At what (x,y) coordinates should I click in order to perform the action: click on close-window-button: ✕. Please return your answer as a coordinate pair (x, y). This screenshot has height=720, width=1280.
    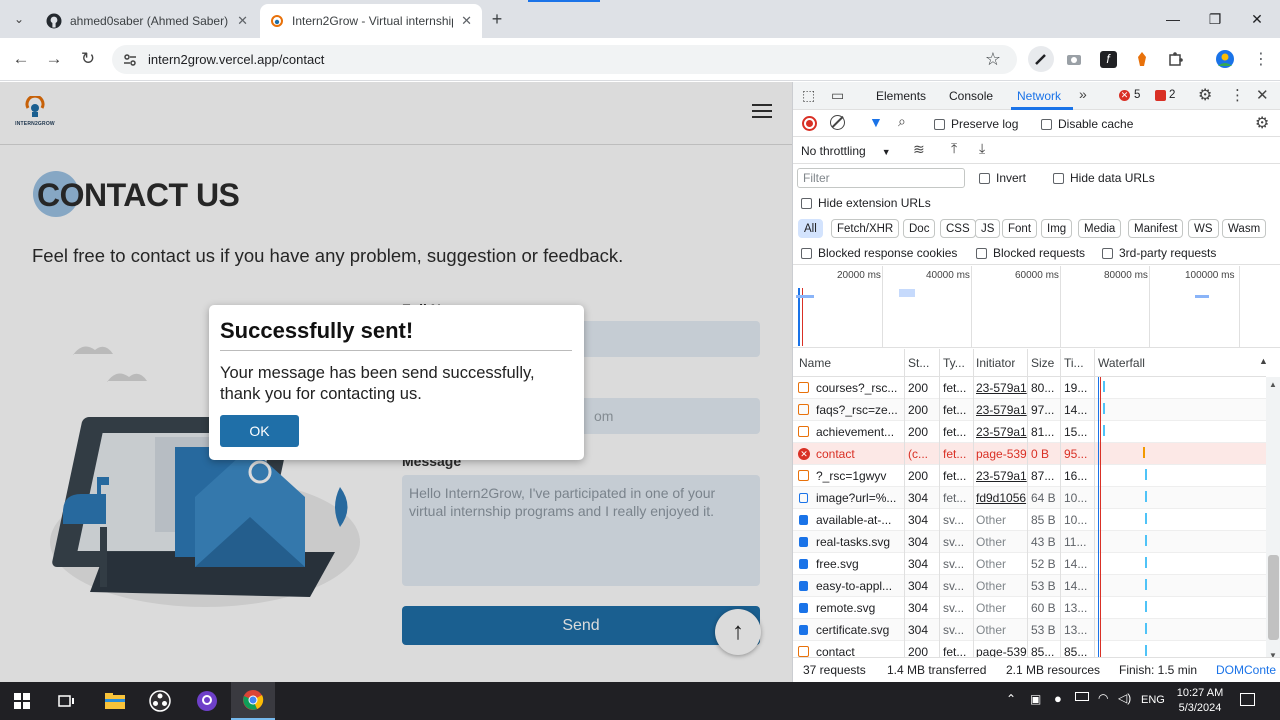
    Looking at the image, I should click on (1257, 19).